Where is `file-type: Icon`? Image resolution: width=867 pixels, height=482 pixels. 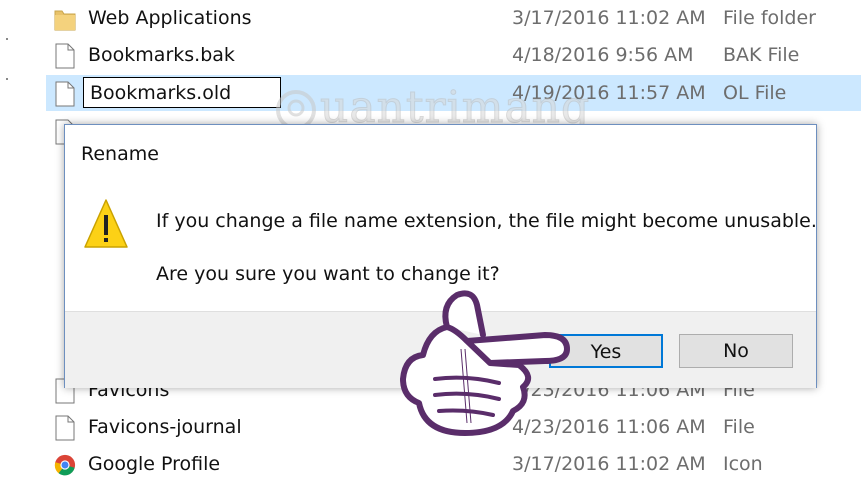 file-type: Icon is located at coordinates (743, 464).